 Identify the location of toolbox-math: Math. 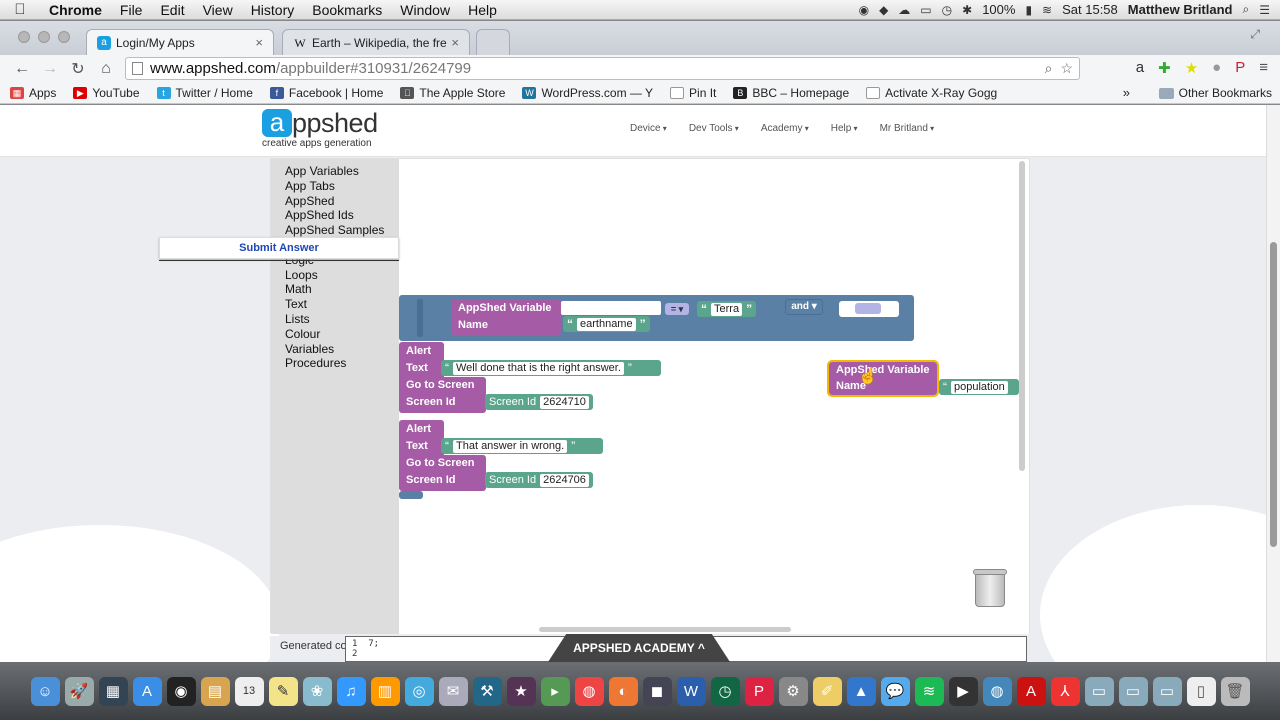
(335, 289).